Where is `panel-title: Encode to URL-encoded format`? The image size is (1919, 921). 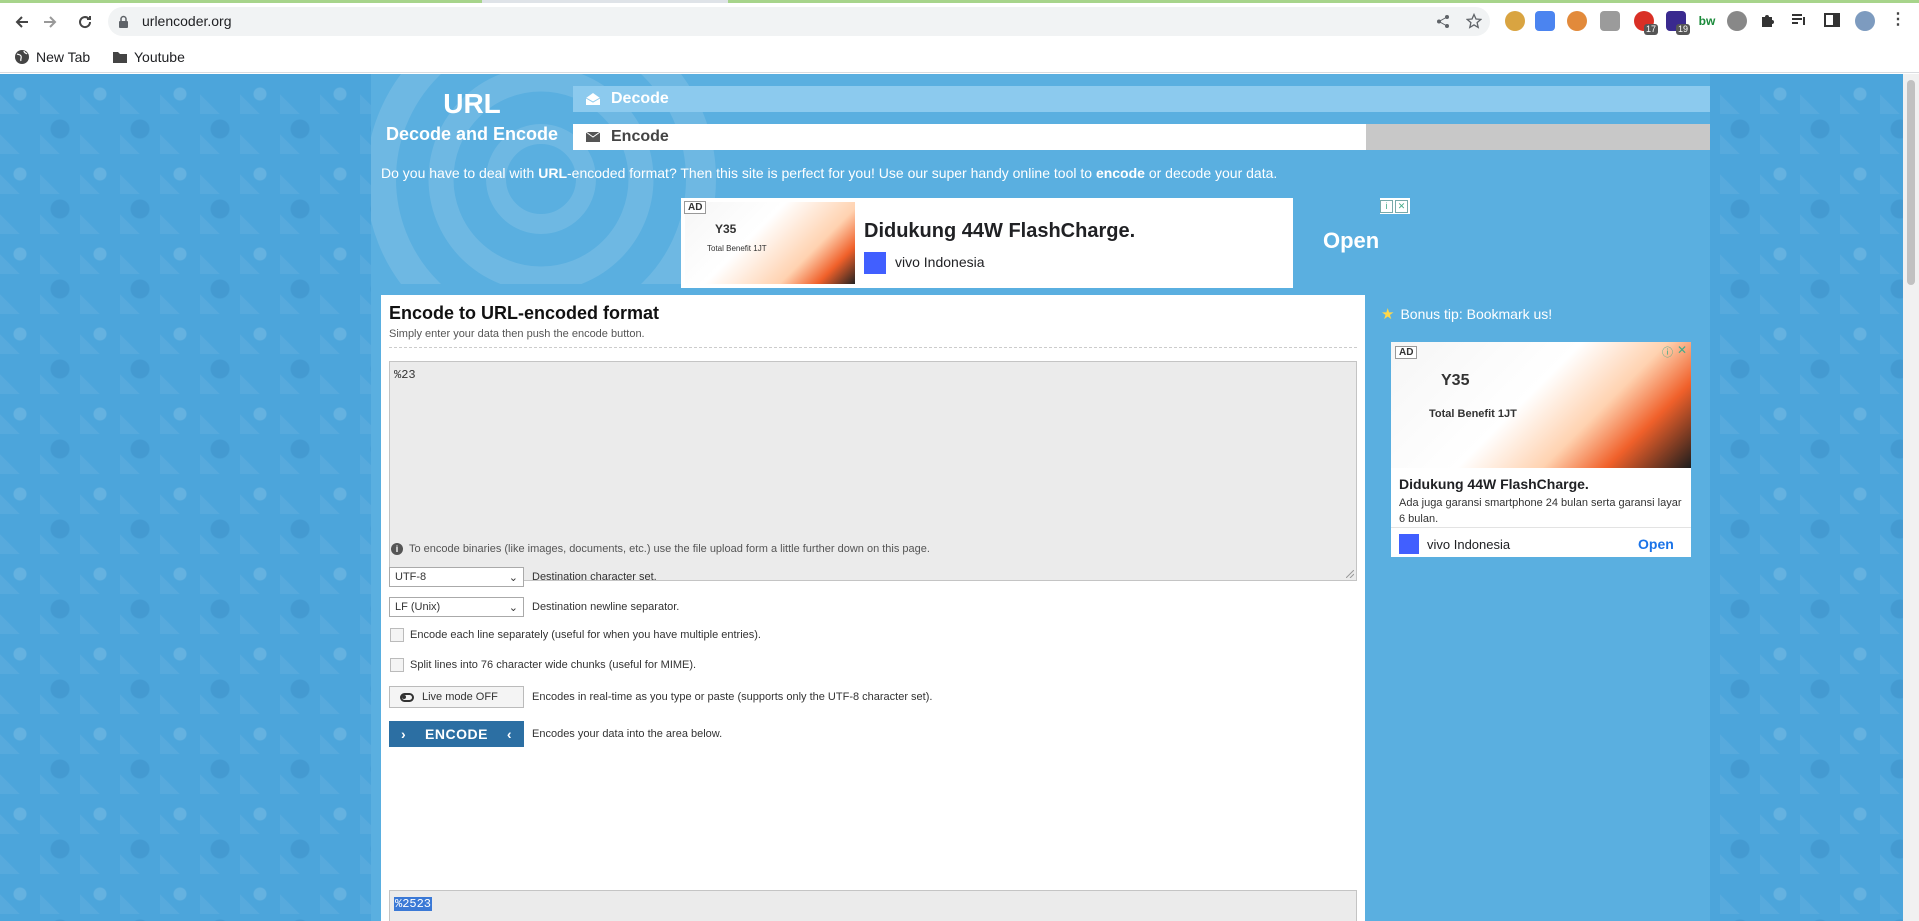 panel-title: Encode to URL-encoded format is located at coordinates (524, 313).